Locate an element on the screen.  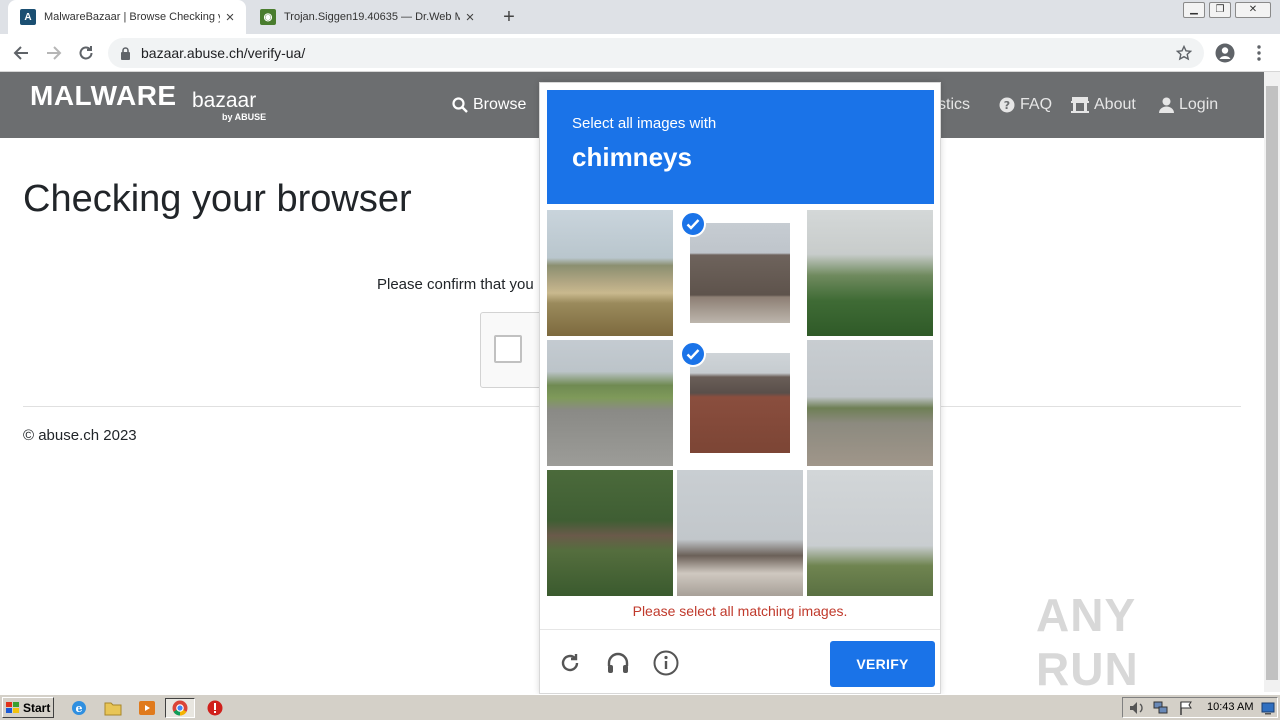
more-vert-icon is located at coordinates (1259, 53).